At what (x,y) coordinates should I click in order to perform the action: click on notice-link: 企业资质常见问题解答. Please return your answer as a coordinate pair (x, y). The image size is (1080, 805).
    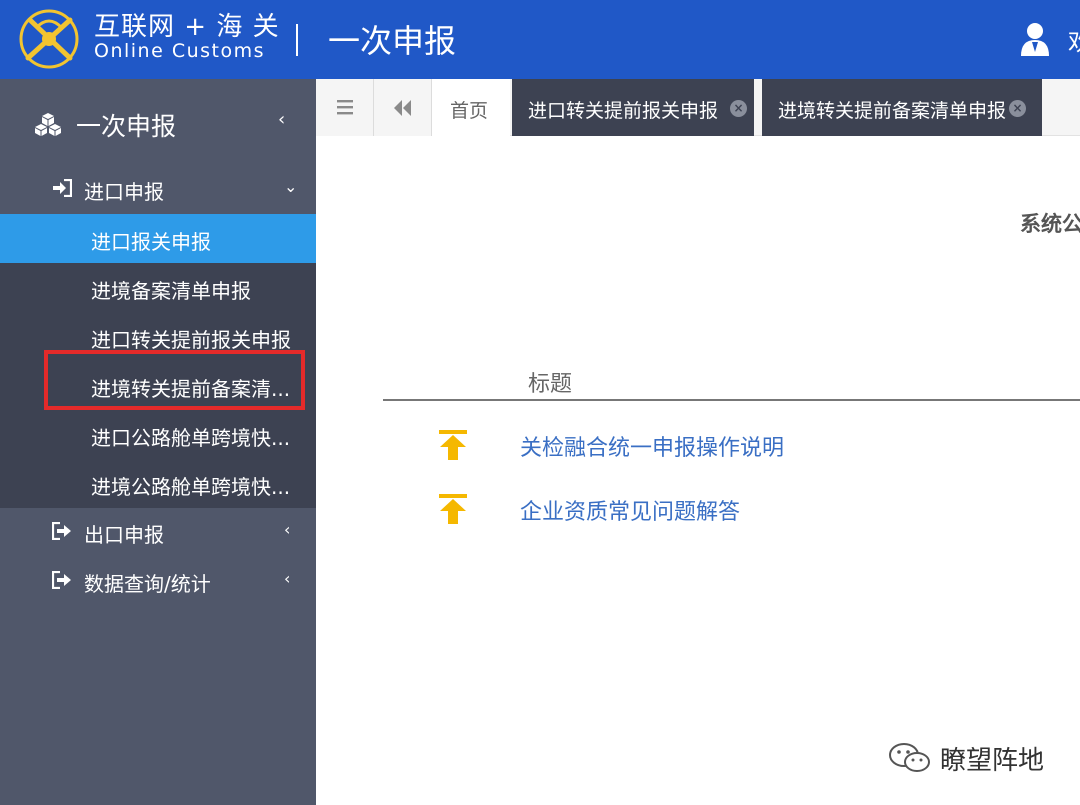
    Looking at the image, I should click on (630, 510).